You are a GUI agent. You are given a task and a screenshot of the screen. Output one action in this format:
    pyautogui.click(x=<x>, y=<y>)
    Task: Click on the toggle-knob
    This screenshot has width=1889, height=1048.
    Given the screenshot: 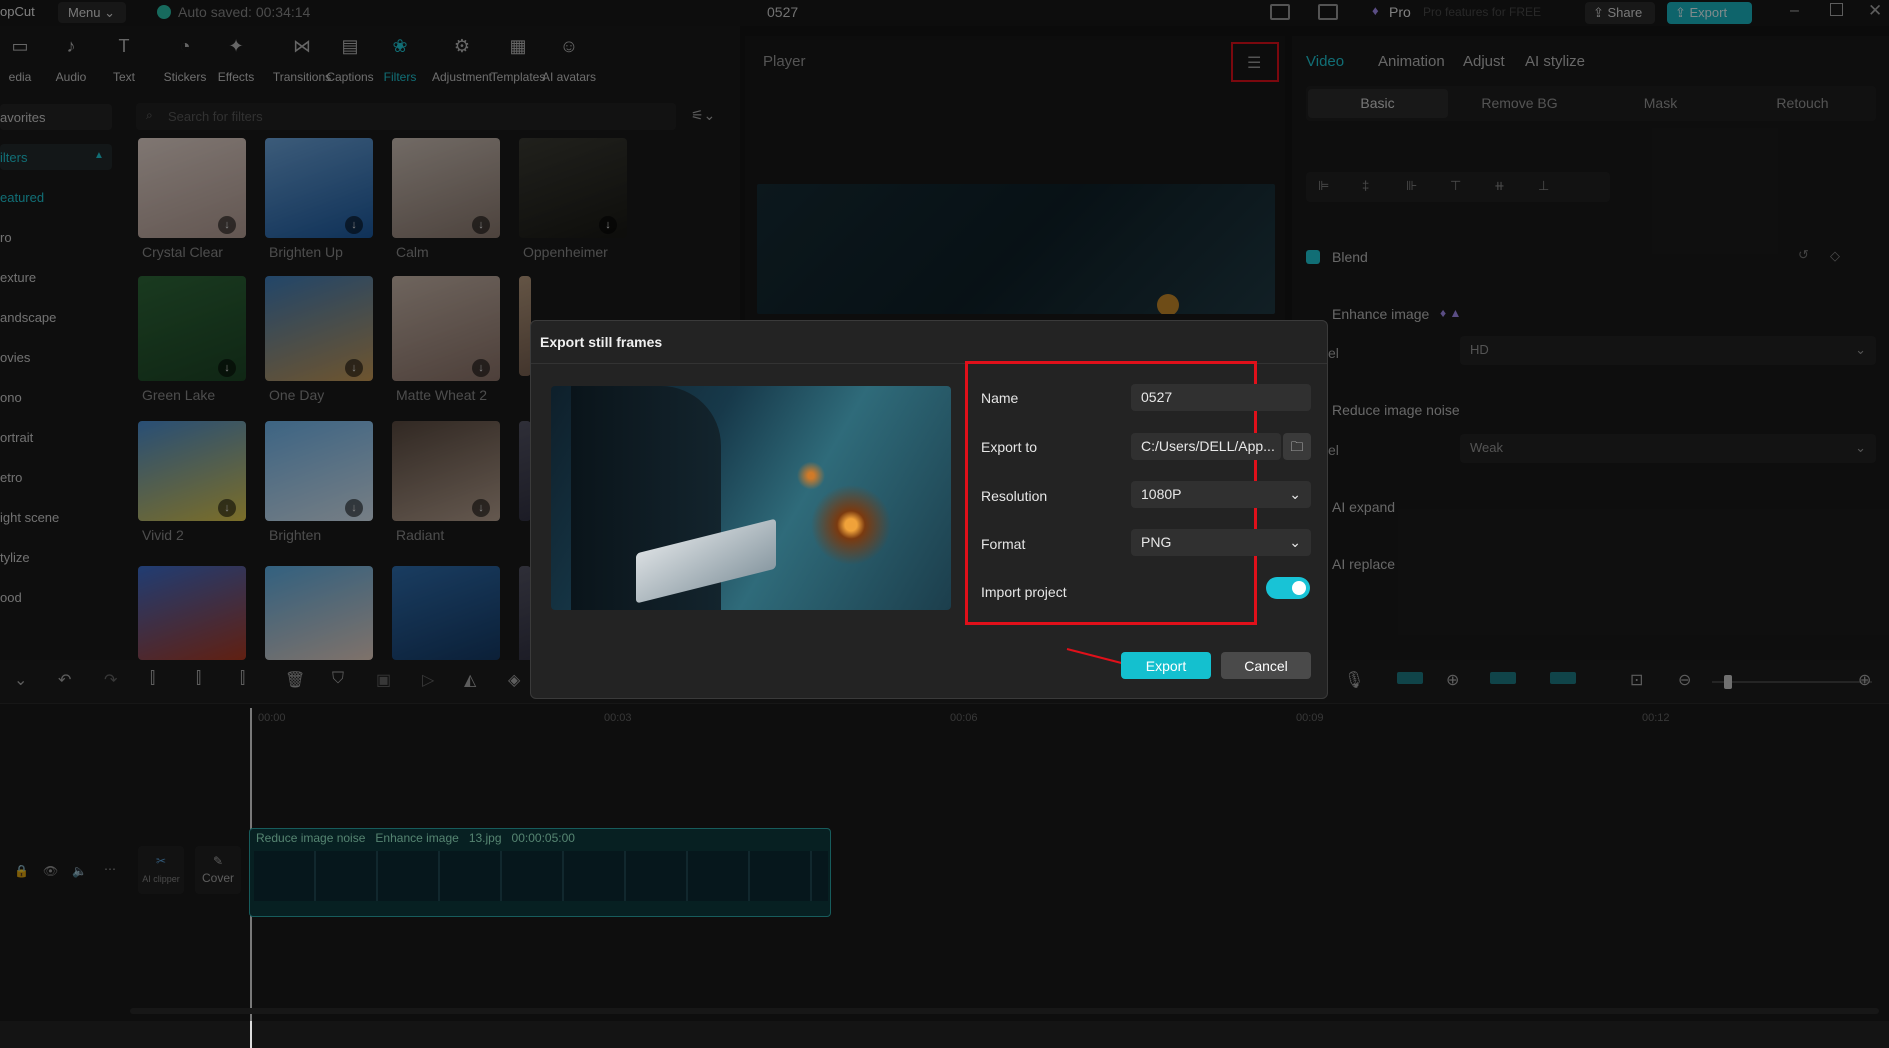 What is the action you would take?
    pyautogui.click(x=1299, y=588)
    